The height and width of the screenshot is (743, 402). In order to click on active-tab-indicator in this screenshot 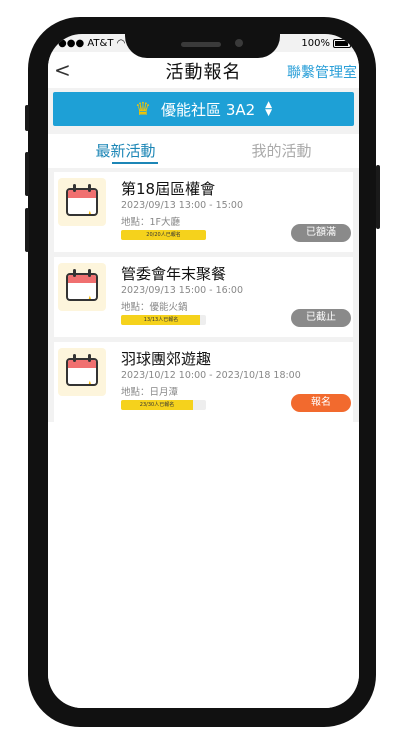, I will do `click(135, 163)`.